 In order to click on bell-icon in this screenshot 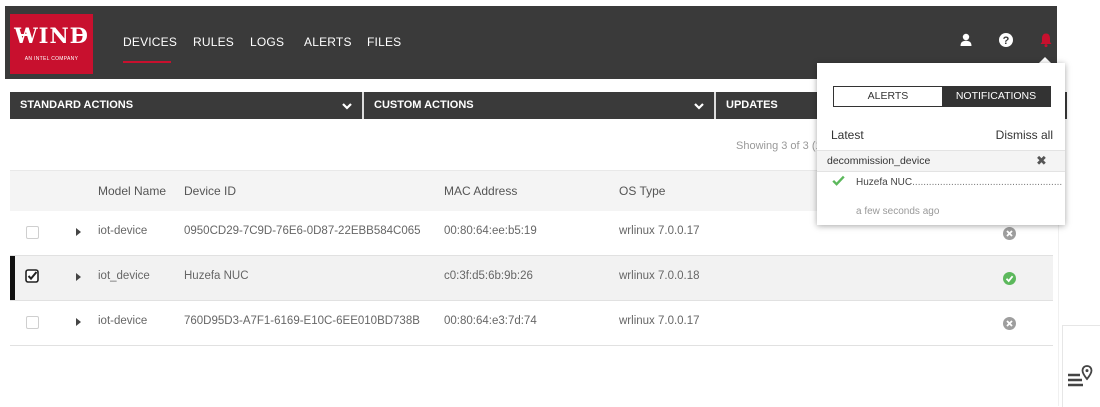, I will do `click(1046, 40)`.